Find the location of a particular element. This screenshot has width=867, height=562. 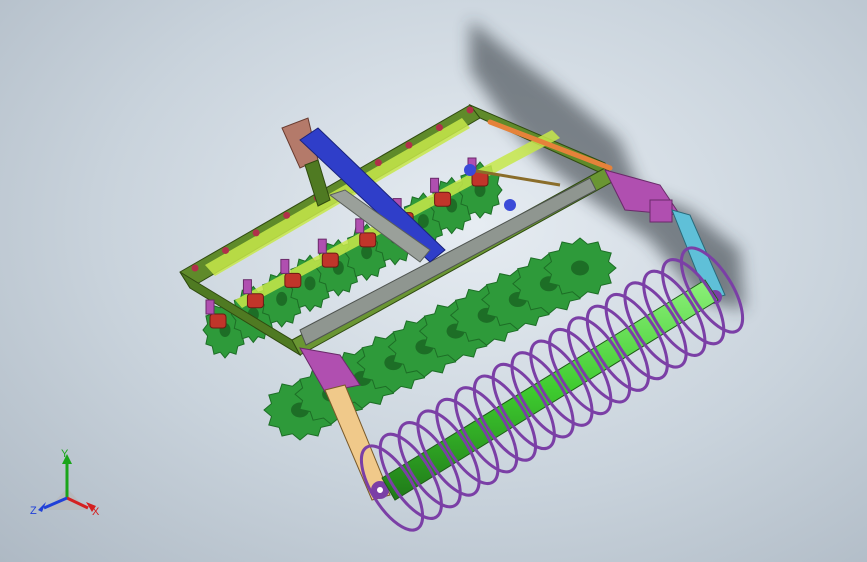

x-axis-label: X is located at coordinates (96, 512).